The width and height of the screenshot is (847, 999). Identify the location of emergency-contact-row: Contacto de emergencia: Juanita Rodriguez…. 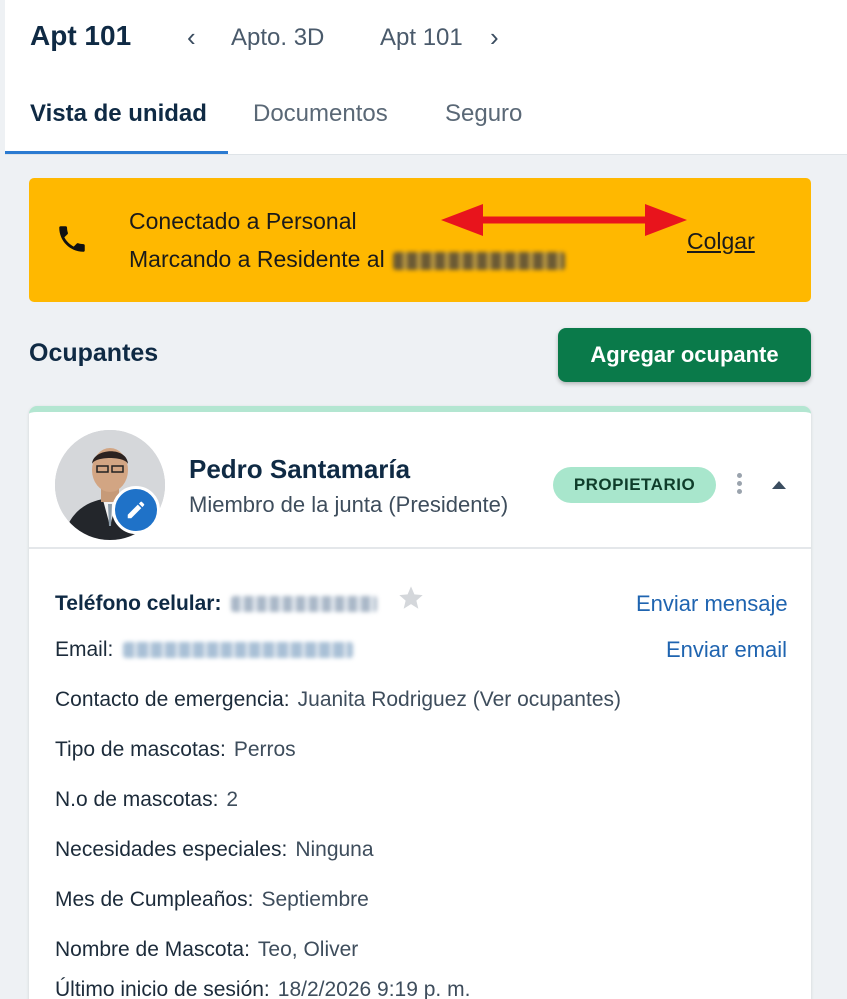
(338, 700).